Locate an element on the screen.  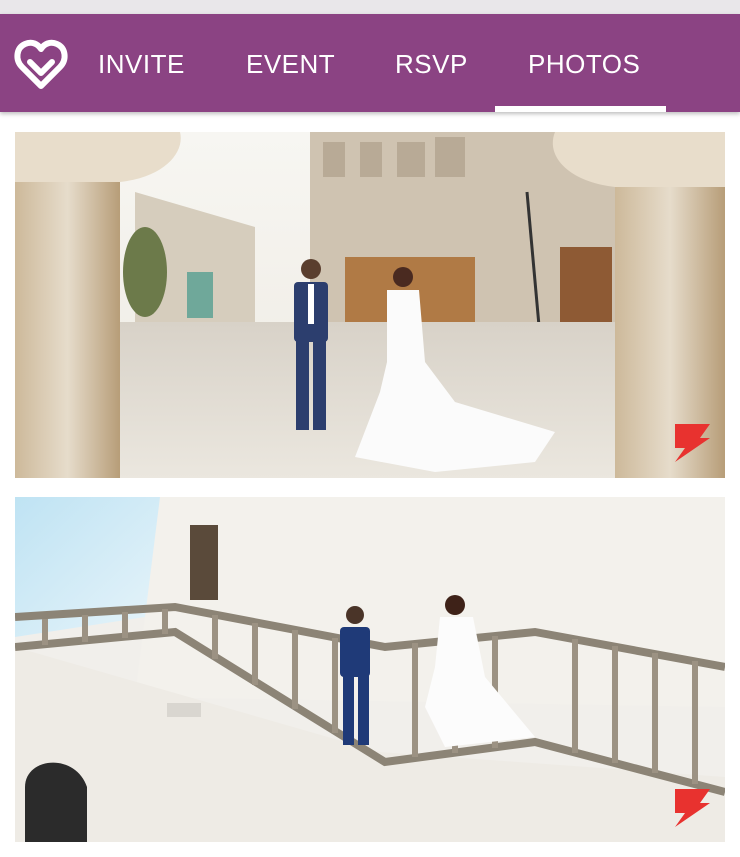
heart-location-pin-icon is located at coordinates (41, 64).